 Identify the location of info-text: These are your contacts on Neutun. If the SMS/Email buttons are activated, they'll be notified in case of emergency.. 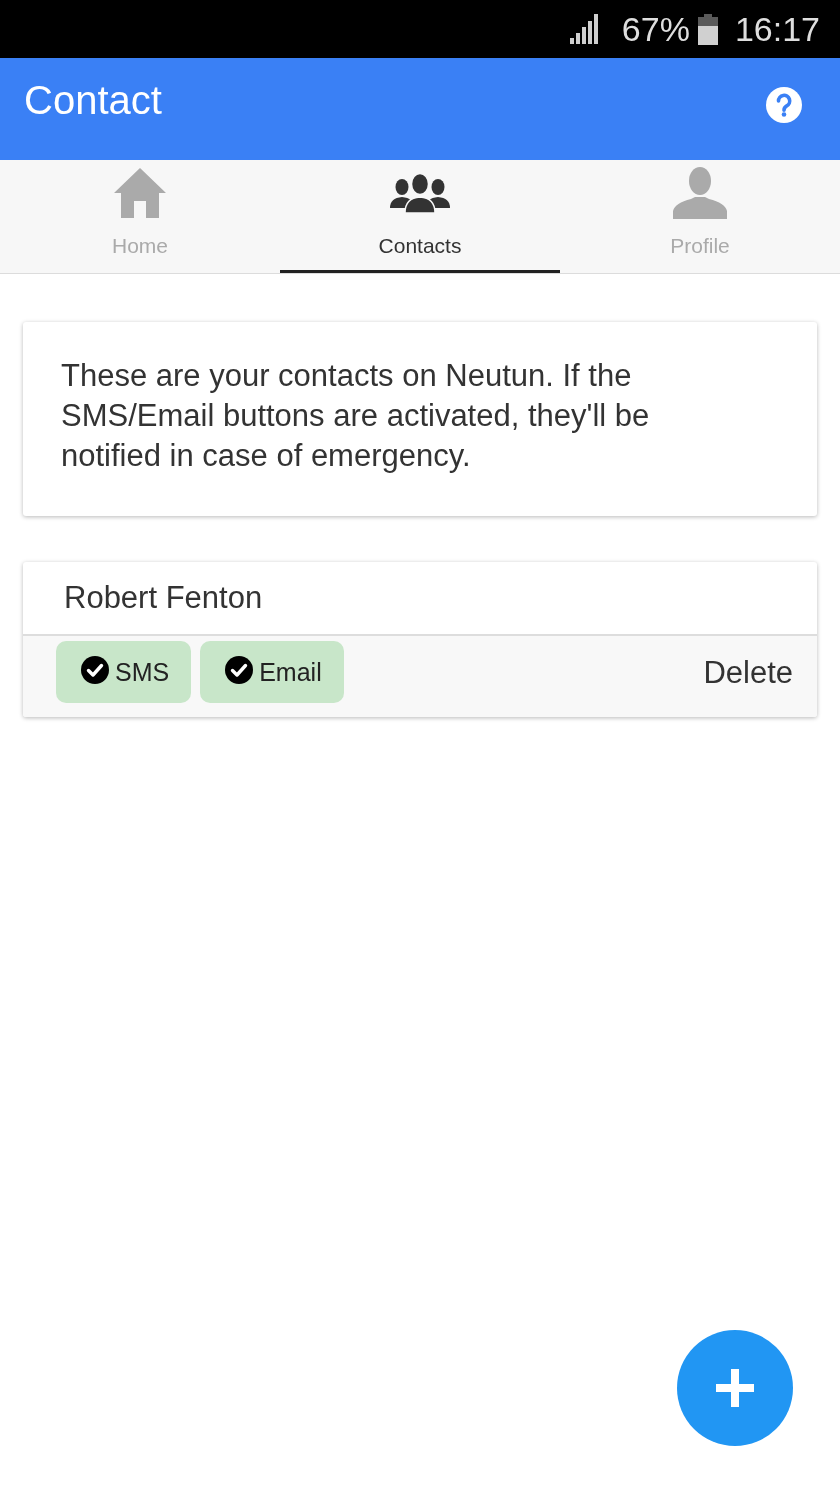
(356, 416).